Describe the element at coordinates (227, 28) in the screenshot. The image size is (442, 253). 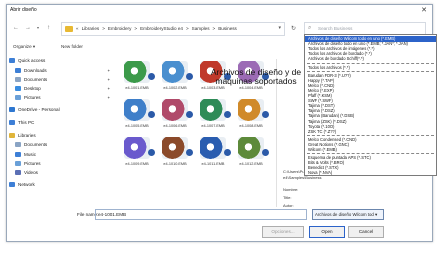
I see `breadcrumb-item: Business` at that location.